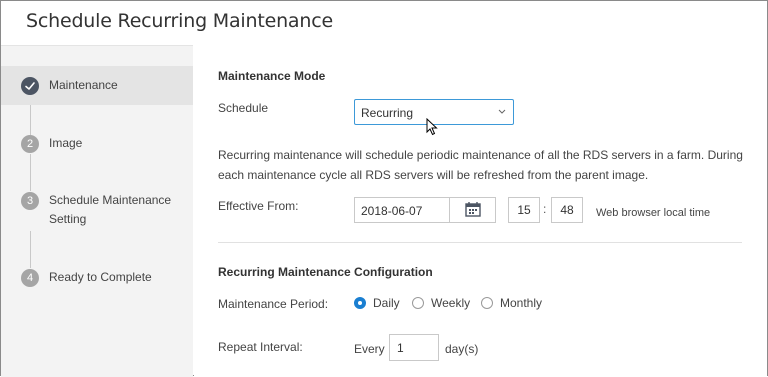 This screenshot has width=768, height=377. Describe the element at coordinates (502, 113) in the screenshot. I see `chevron-down-icon` at that location.